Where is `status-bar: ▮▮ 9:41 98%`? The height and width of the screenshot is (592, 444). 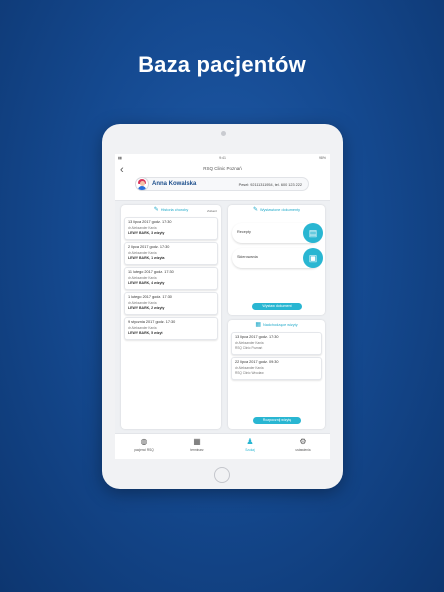
status-bar: ▮▮ 9:41 98% is located at coordinates (222, 158).